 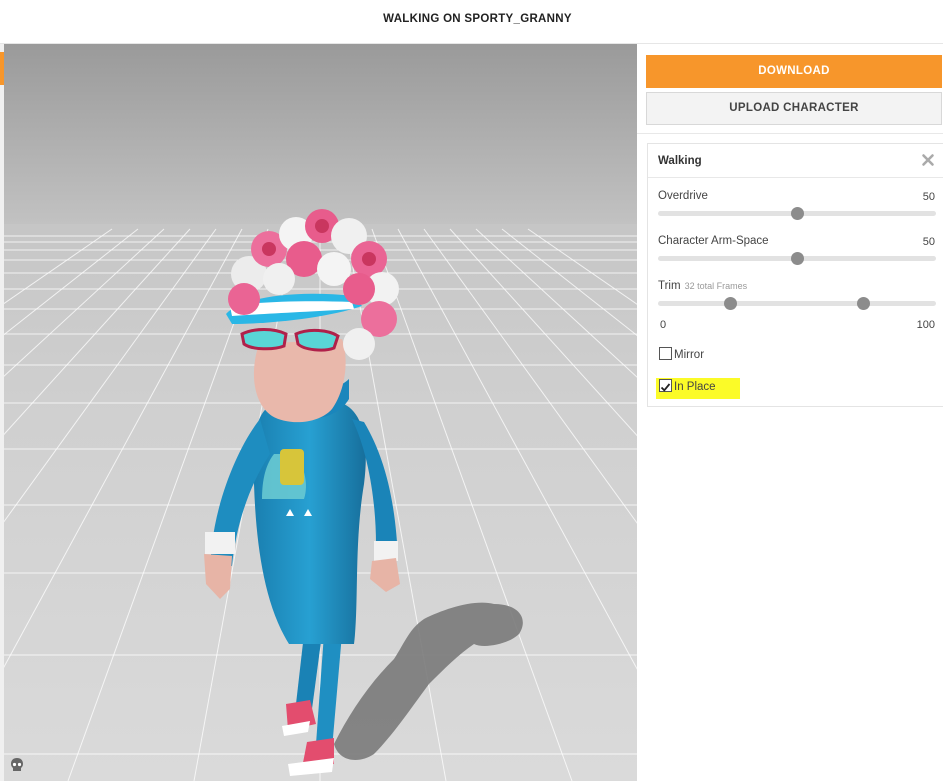 What do you see at coordinates (790, 133) in the screenshot?
I see `divider` at bounding box center [790, 133].